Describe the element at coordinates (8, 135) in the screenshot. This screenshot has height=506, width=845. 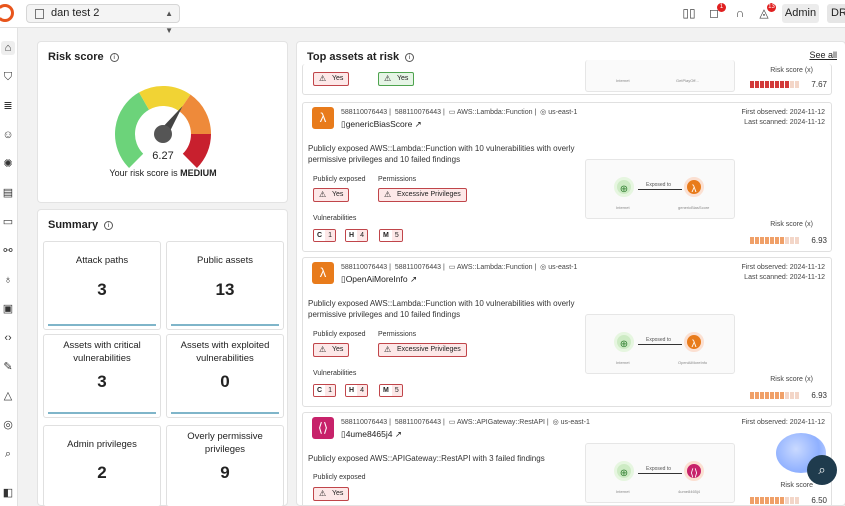
I see `user-lock-icon: ☺` at that location.